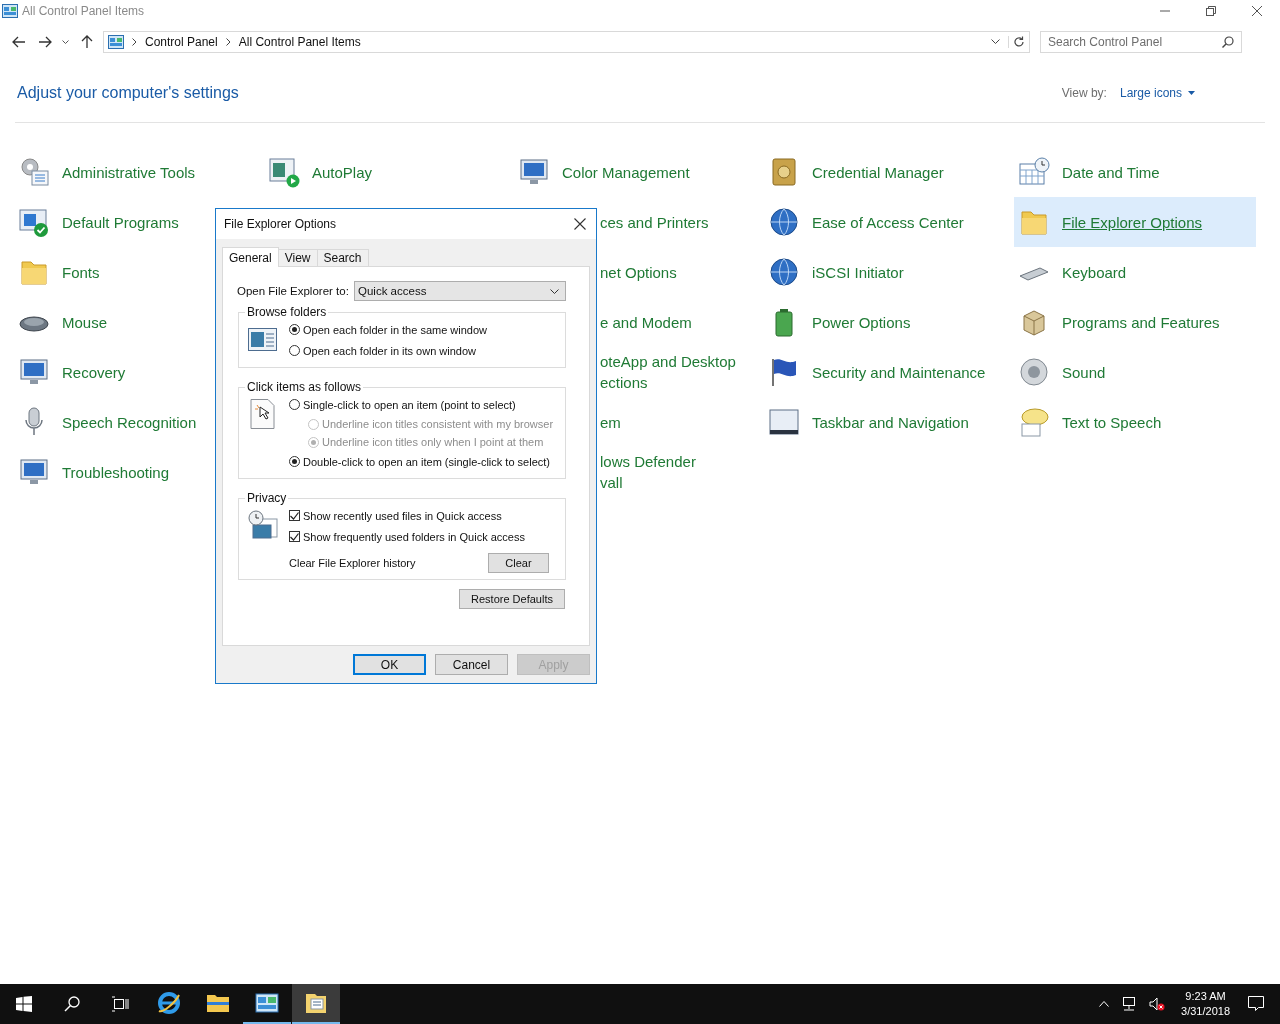 Image resolution: width=1280 pixels, height=1024 pixels. I want to click on window-icon, so click(784, 422).